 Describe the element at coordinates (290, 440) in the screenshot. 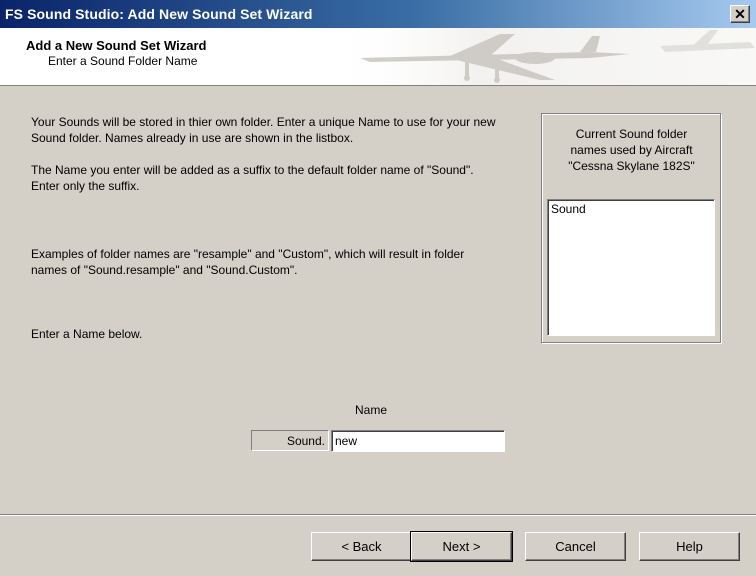

I see `folder-prefix-field: Sound.` at that location.